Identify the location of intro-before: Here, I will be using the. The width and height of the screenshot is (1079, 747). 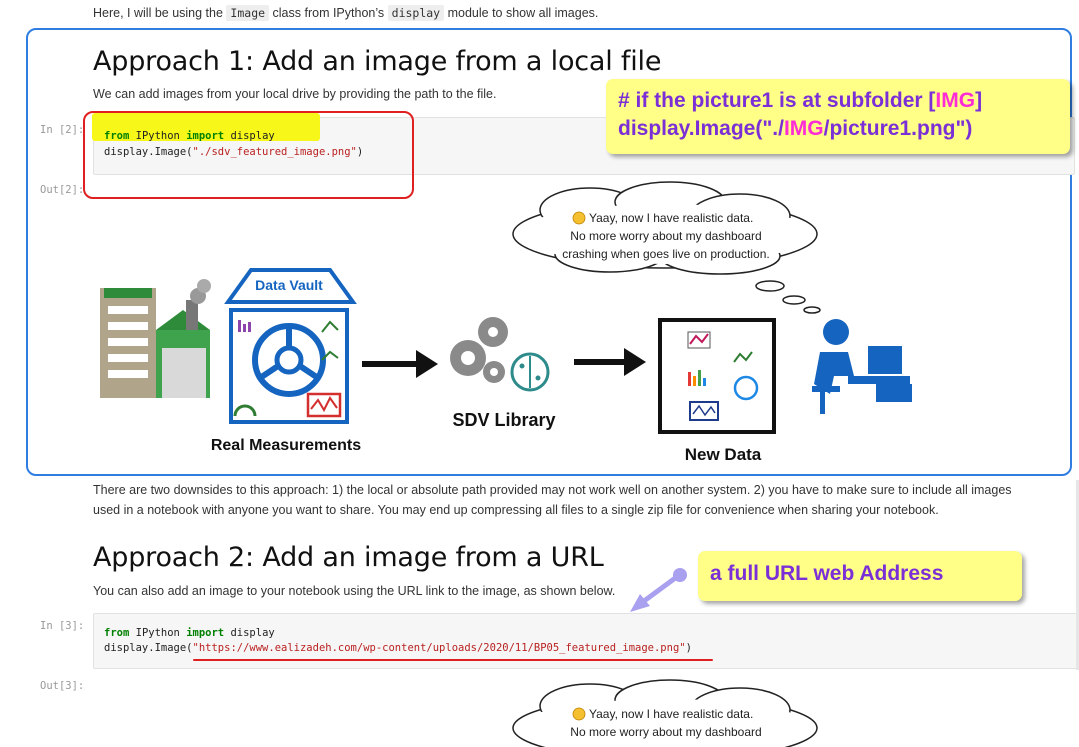
(158, 13).